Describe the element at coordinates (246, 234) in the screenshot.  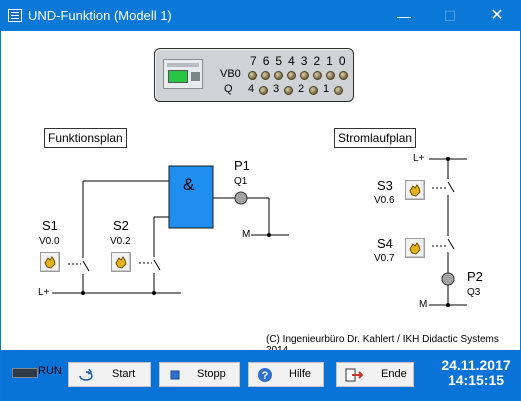
I see `m-left-label: M` at that location.